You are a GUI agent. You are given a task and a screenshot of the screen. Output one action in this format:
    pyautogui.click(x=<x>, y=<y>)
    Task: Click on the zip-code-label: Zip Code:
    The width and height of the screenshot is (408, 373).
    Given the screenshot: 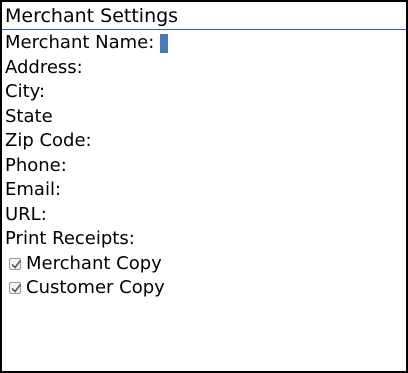 What is the action you would take?
    pyautogui.click(x=48, y=140)
    